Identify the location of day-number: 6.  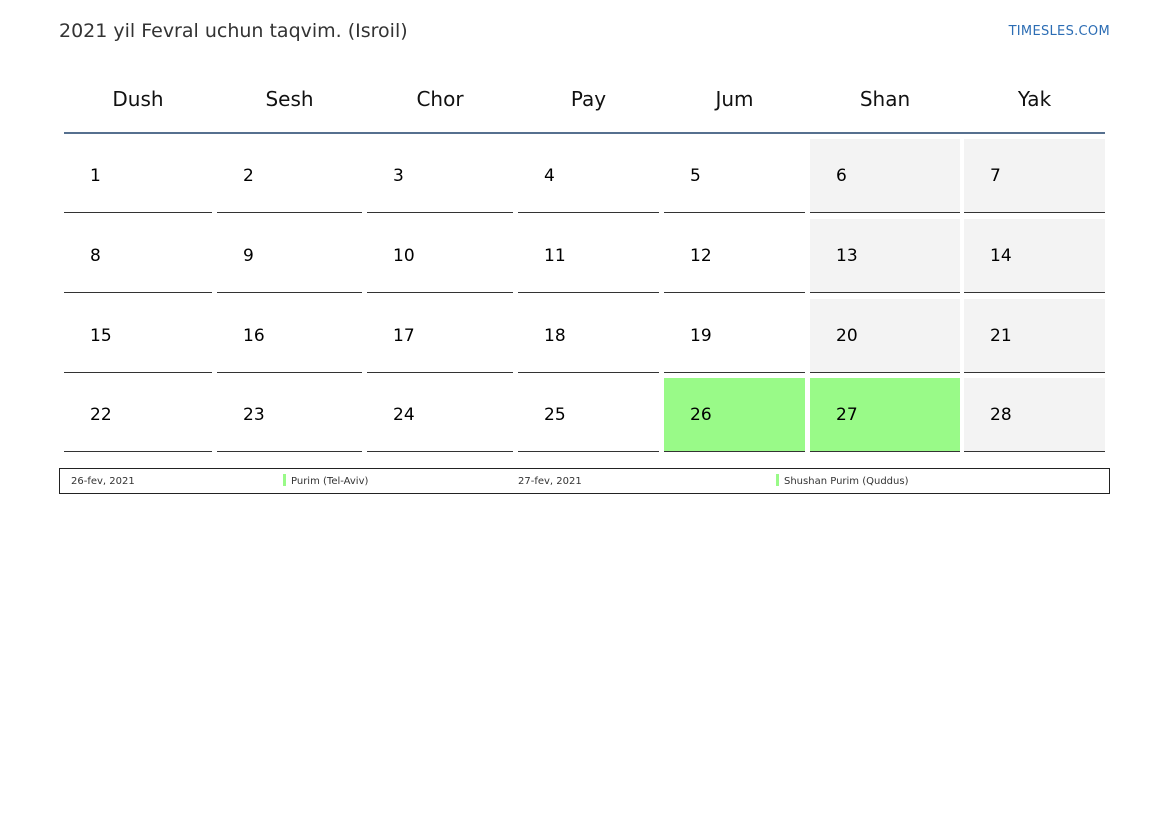
(841, 176).